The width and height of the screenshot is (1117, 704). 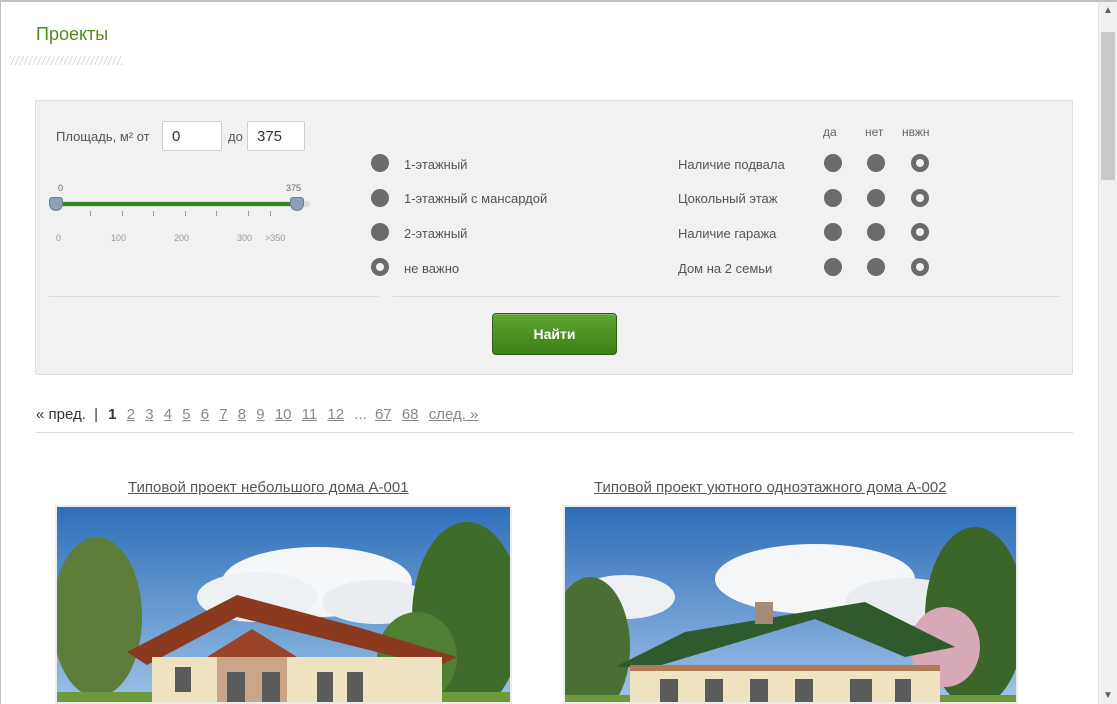 I want to click on feature-label: Наличие подвала, so click(x=731, y=164).